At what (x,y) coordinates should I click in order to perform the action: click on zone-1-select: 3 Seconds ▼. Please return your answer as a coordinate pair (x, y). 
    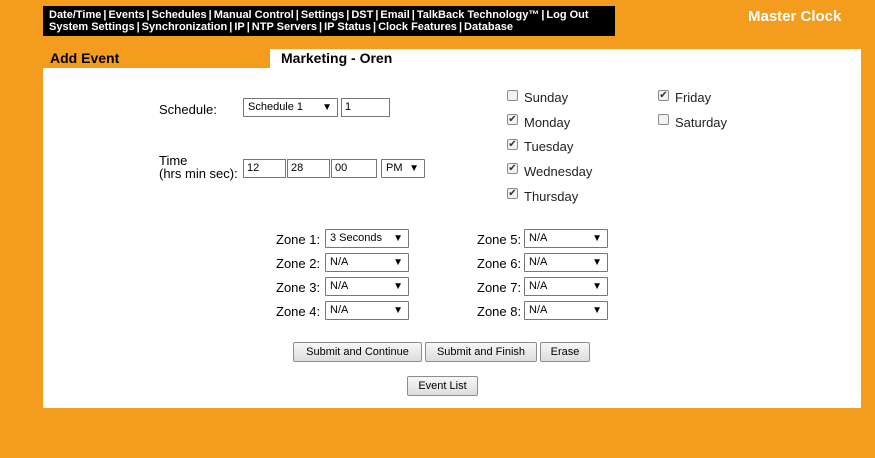
    Looking at the image, I should click on (367, 238).